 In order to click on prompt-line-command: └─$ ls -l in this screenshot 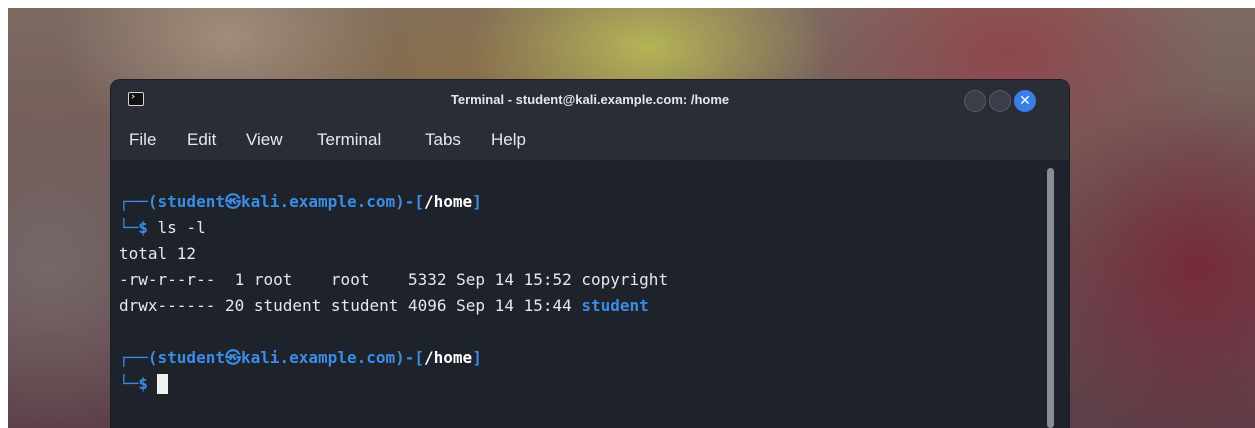, I will do `click(162, 228)`.